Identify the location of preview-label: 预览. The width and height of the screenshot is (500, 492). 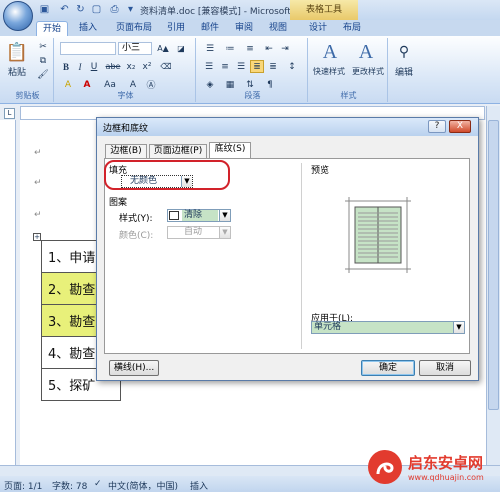
(320, 171).